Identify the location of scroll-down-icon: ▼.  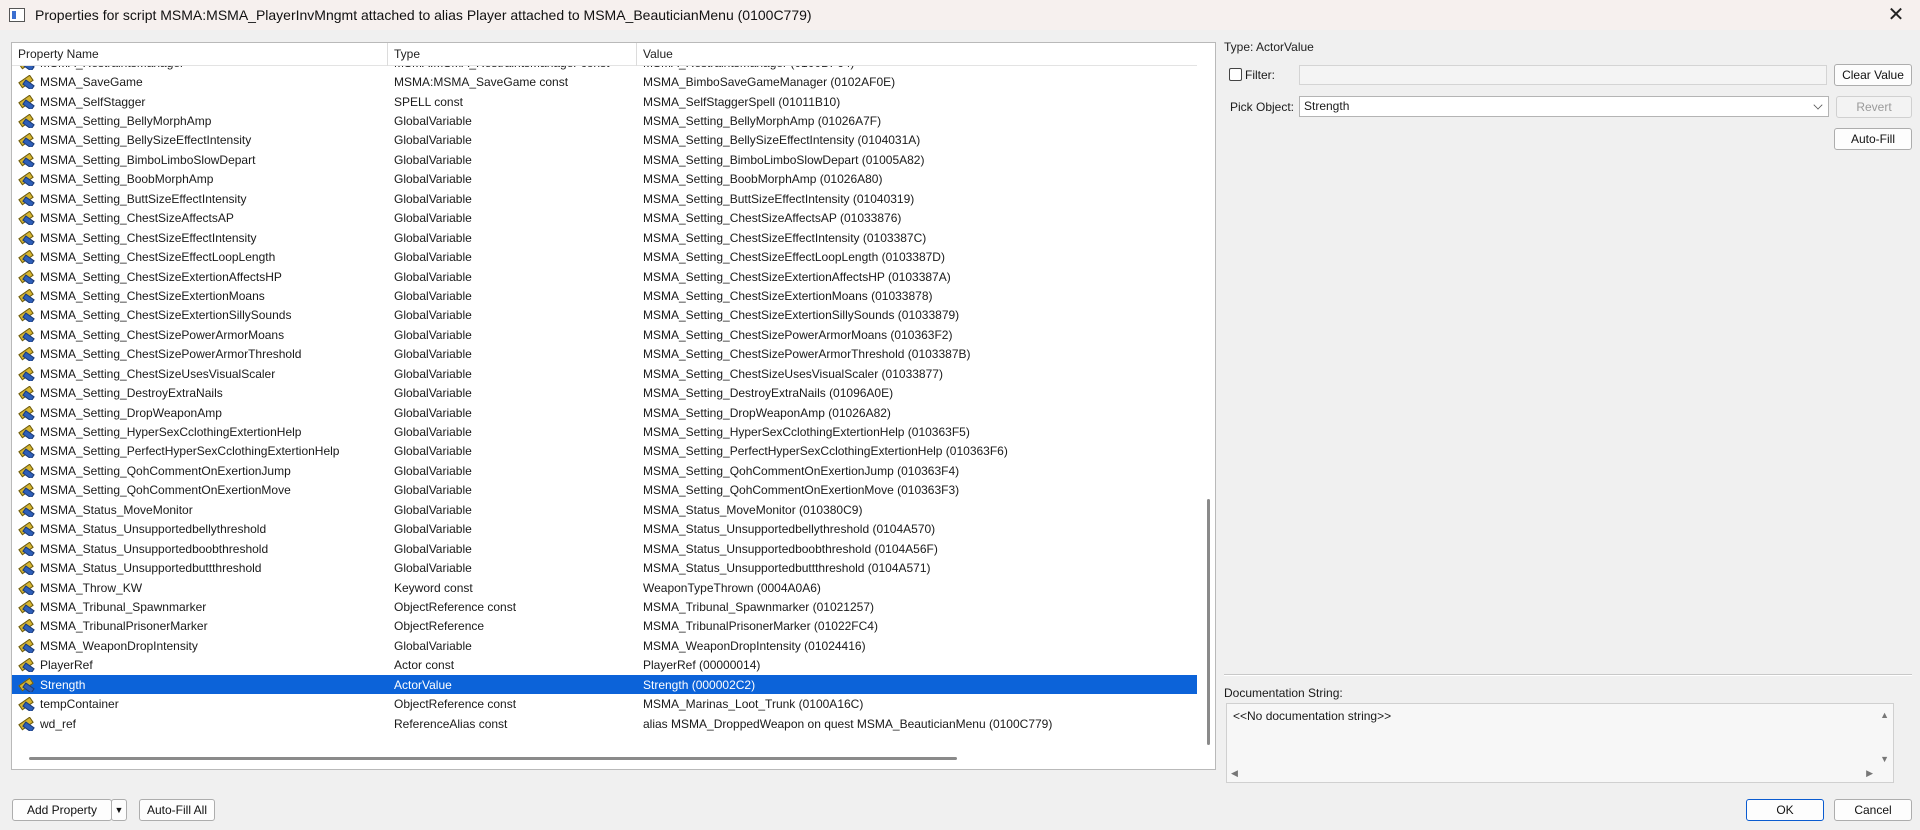
(1884, 759).